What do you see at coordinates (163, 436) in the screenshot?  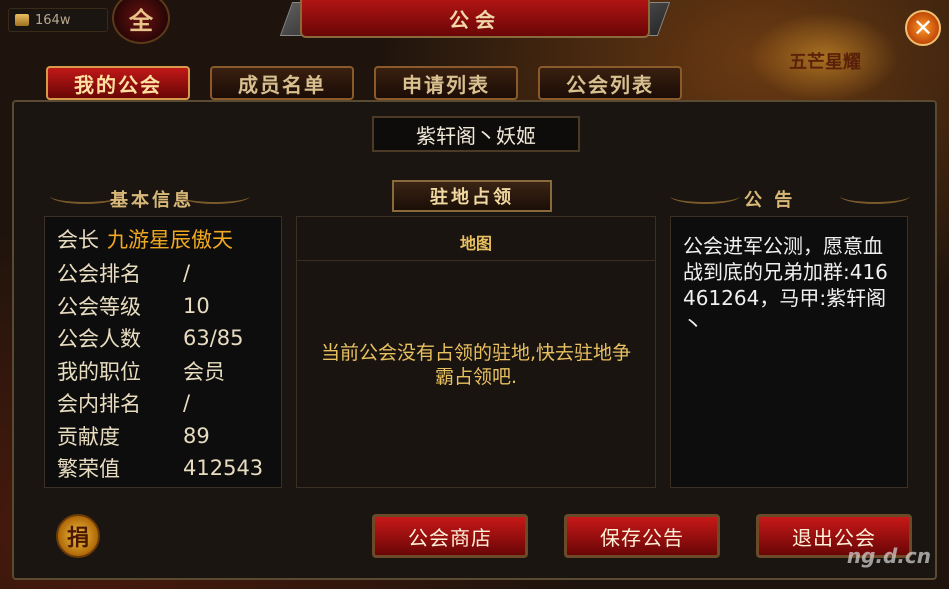 I see `info-row: 贡献度 89` at bounding box center [163, 436].